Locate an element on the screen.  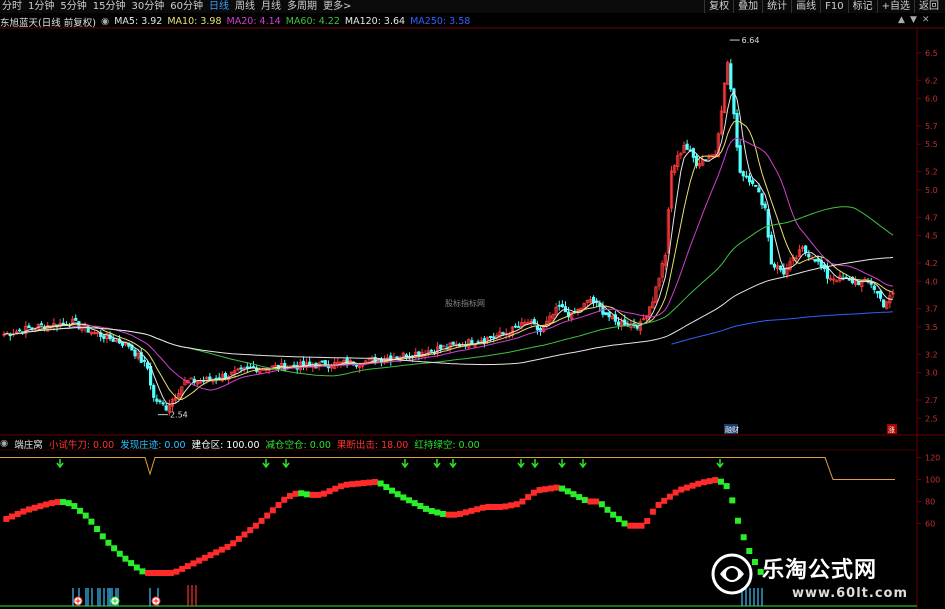
center-watermark: 股标指标网 is located at coordinates (465, 303).